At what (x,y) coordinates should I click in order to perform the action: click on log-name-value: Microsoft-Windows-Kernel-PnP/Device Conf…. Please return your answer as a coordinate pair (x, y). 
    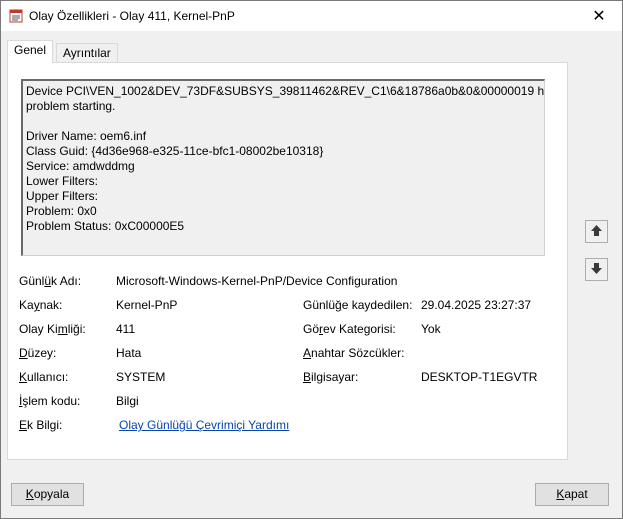
    Looking at the image, I should click on (257, 281).